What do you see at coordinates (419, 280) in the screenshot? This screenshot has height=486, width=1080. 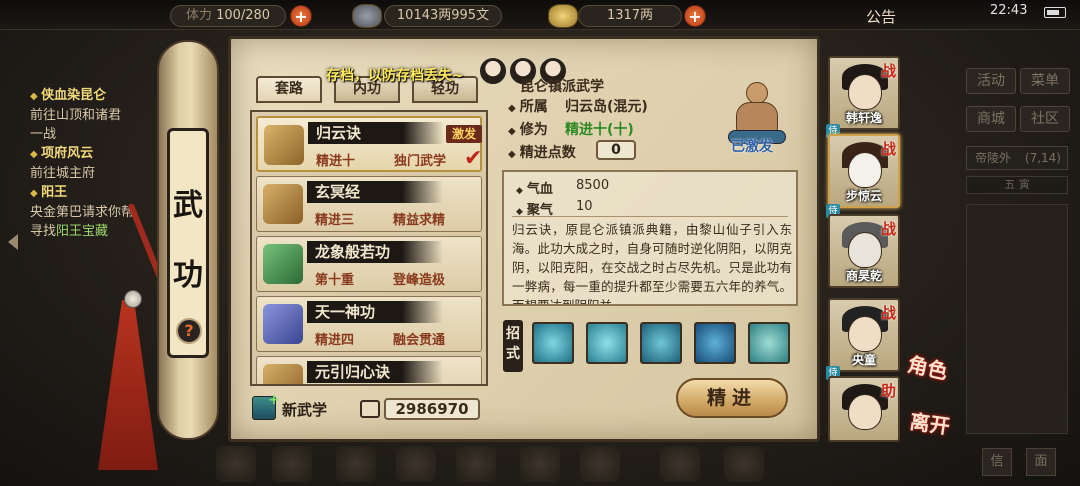 I see `skill-tag: 登峰造极` at bounding box center [419, 280].